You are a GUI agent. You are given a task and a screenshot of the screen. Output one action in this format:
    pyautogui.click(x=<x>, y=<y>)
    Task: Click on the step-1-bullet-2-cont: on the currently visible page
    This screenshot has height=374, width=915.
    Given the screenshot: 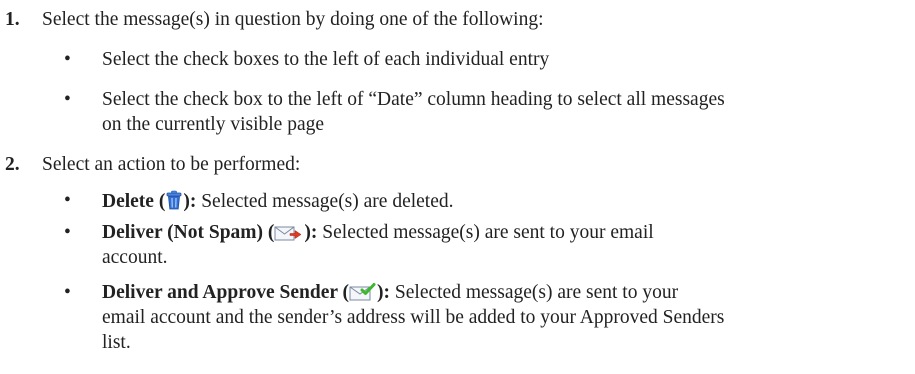 What is the action you would take?
    pyautogui.click(x=213, y=124)
    